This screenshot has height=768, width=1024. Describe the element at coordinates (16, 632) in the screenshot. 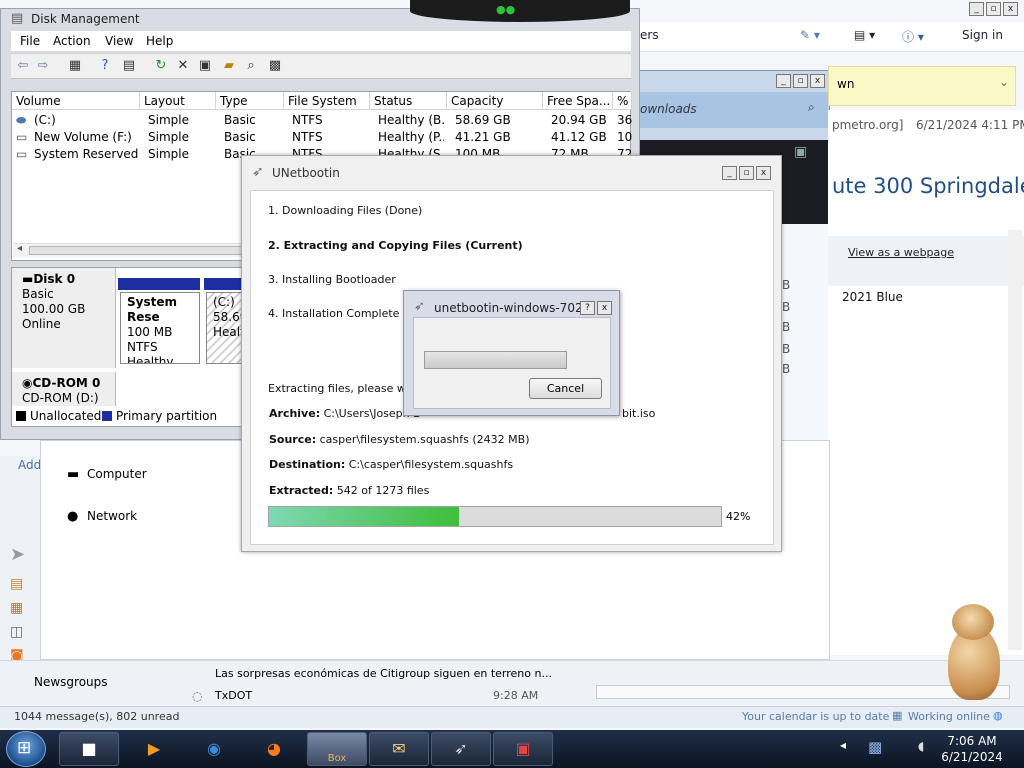

I see `contacts-icon: ◫` at that location.